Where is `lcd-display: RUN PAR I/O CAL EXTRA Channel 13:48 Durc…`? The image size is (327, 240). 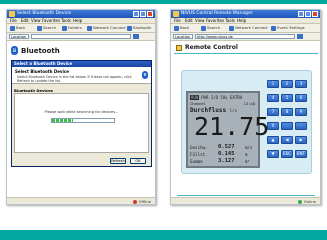 lcd-display: RUN PAR I/O CAL EXTRA Channel 13:48 Durc… is located at coordinates (227, 129).